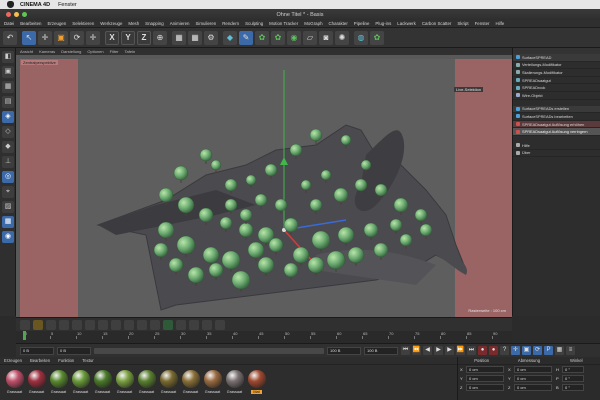 The image size is (600, 400). Describe the element at coordinates (83, 23) in the screenshot. I see `app-menu-item: Selektieren` at that location.